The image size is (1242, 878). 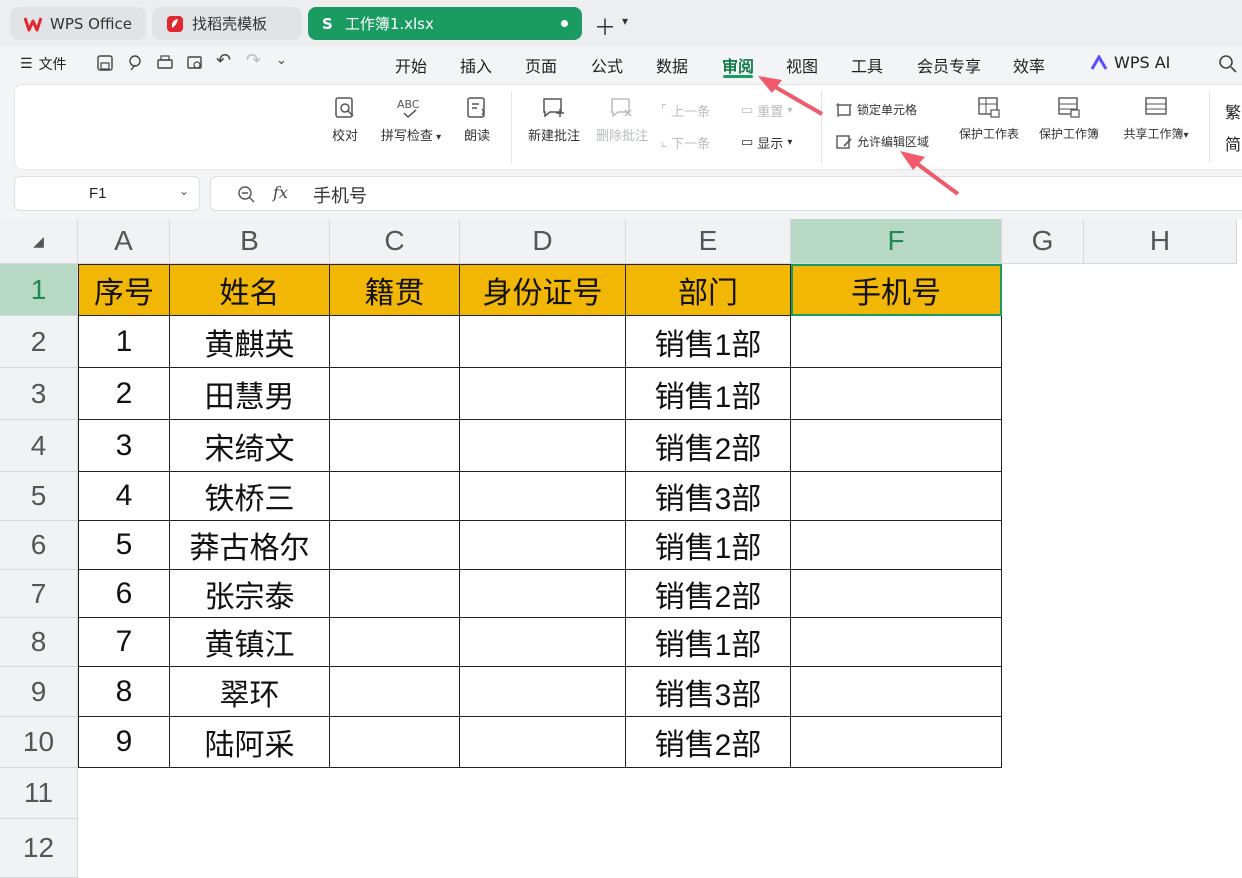 I want to click on table-cell: 莽古格尔, so click(x=250, y=545).